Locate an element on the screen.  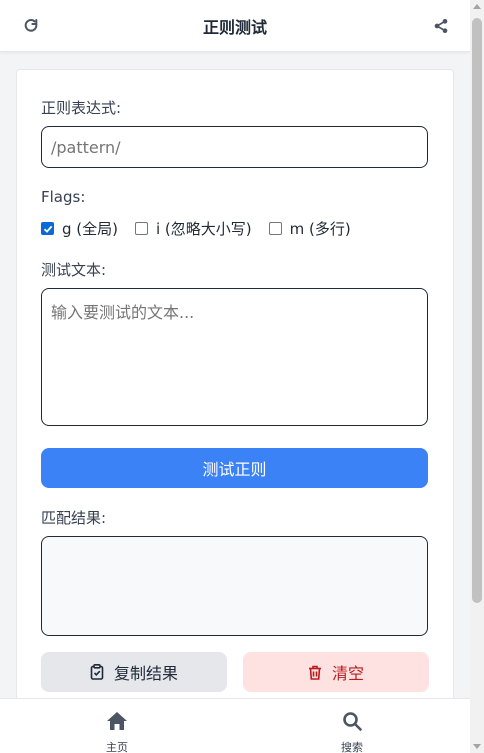
scrollbar-thumb is located at coordinates (477, 310).